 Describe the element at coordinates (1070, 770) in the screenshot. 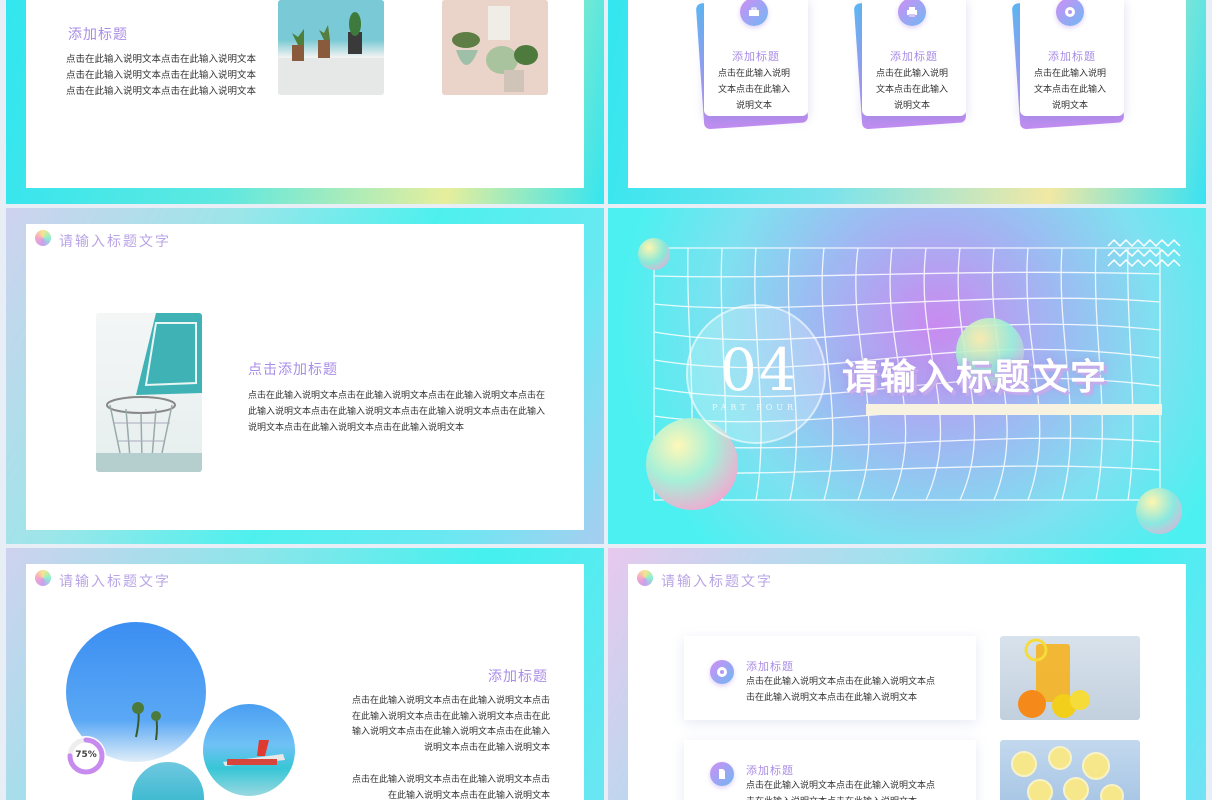

I see `lemon-slices-photo` at that location.